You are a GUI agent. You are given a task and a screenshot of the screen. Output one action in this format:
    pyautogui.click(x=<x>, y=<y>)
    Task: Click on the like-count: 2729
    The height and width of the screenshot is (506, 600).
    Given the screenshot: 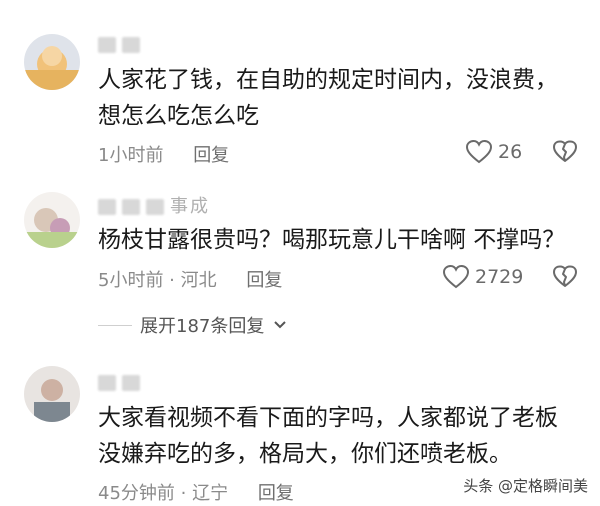 What is the action you would take?
    pyautogui.click(x=499, y=277)
    